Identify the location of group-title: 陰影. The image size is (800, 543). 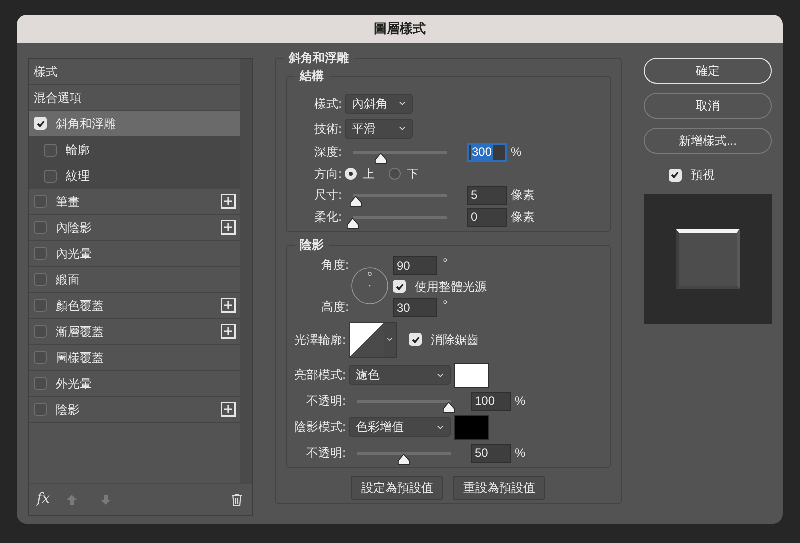
(312, 245).